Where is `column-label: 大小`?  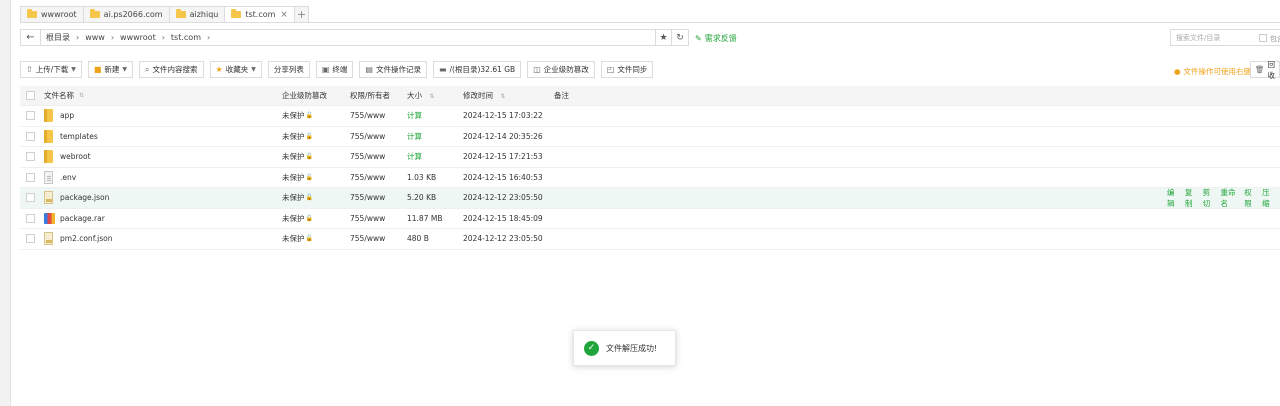 column-label: 大小 is located at coordinates (414, 95).